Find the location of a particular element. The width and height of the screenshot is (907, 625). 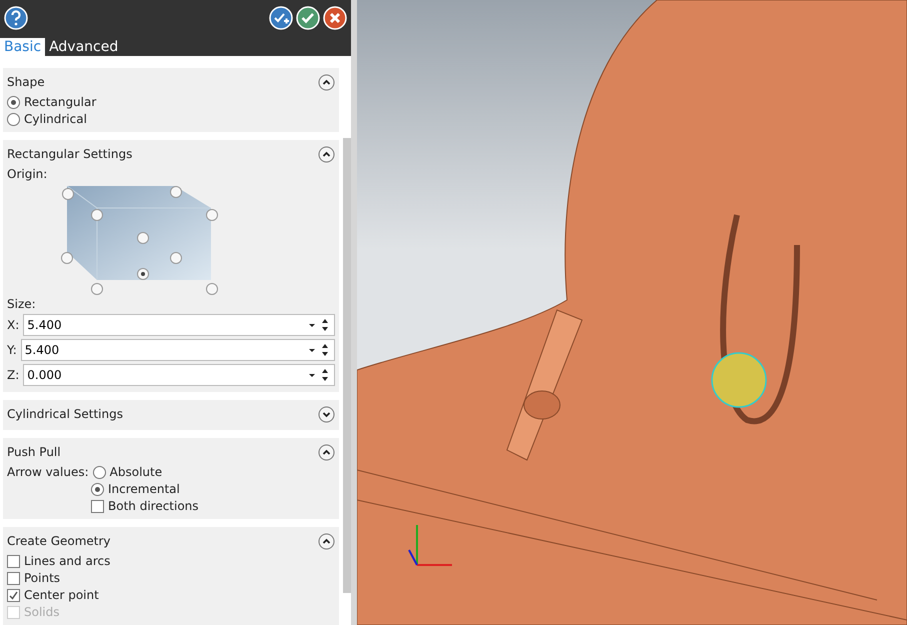

checkbox-label: Lines and arcs is located at coordinates (67, 561).